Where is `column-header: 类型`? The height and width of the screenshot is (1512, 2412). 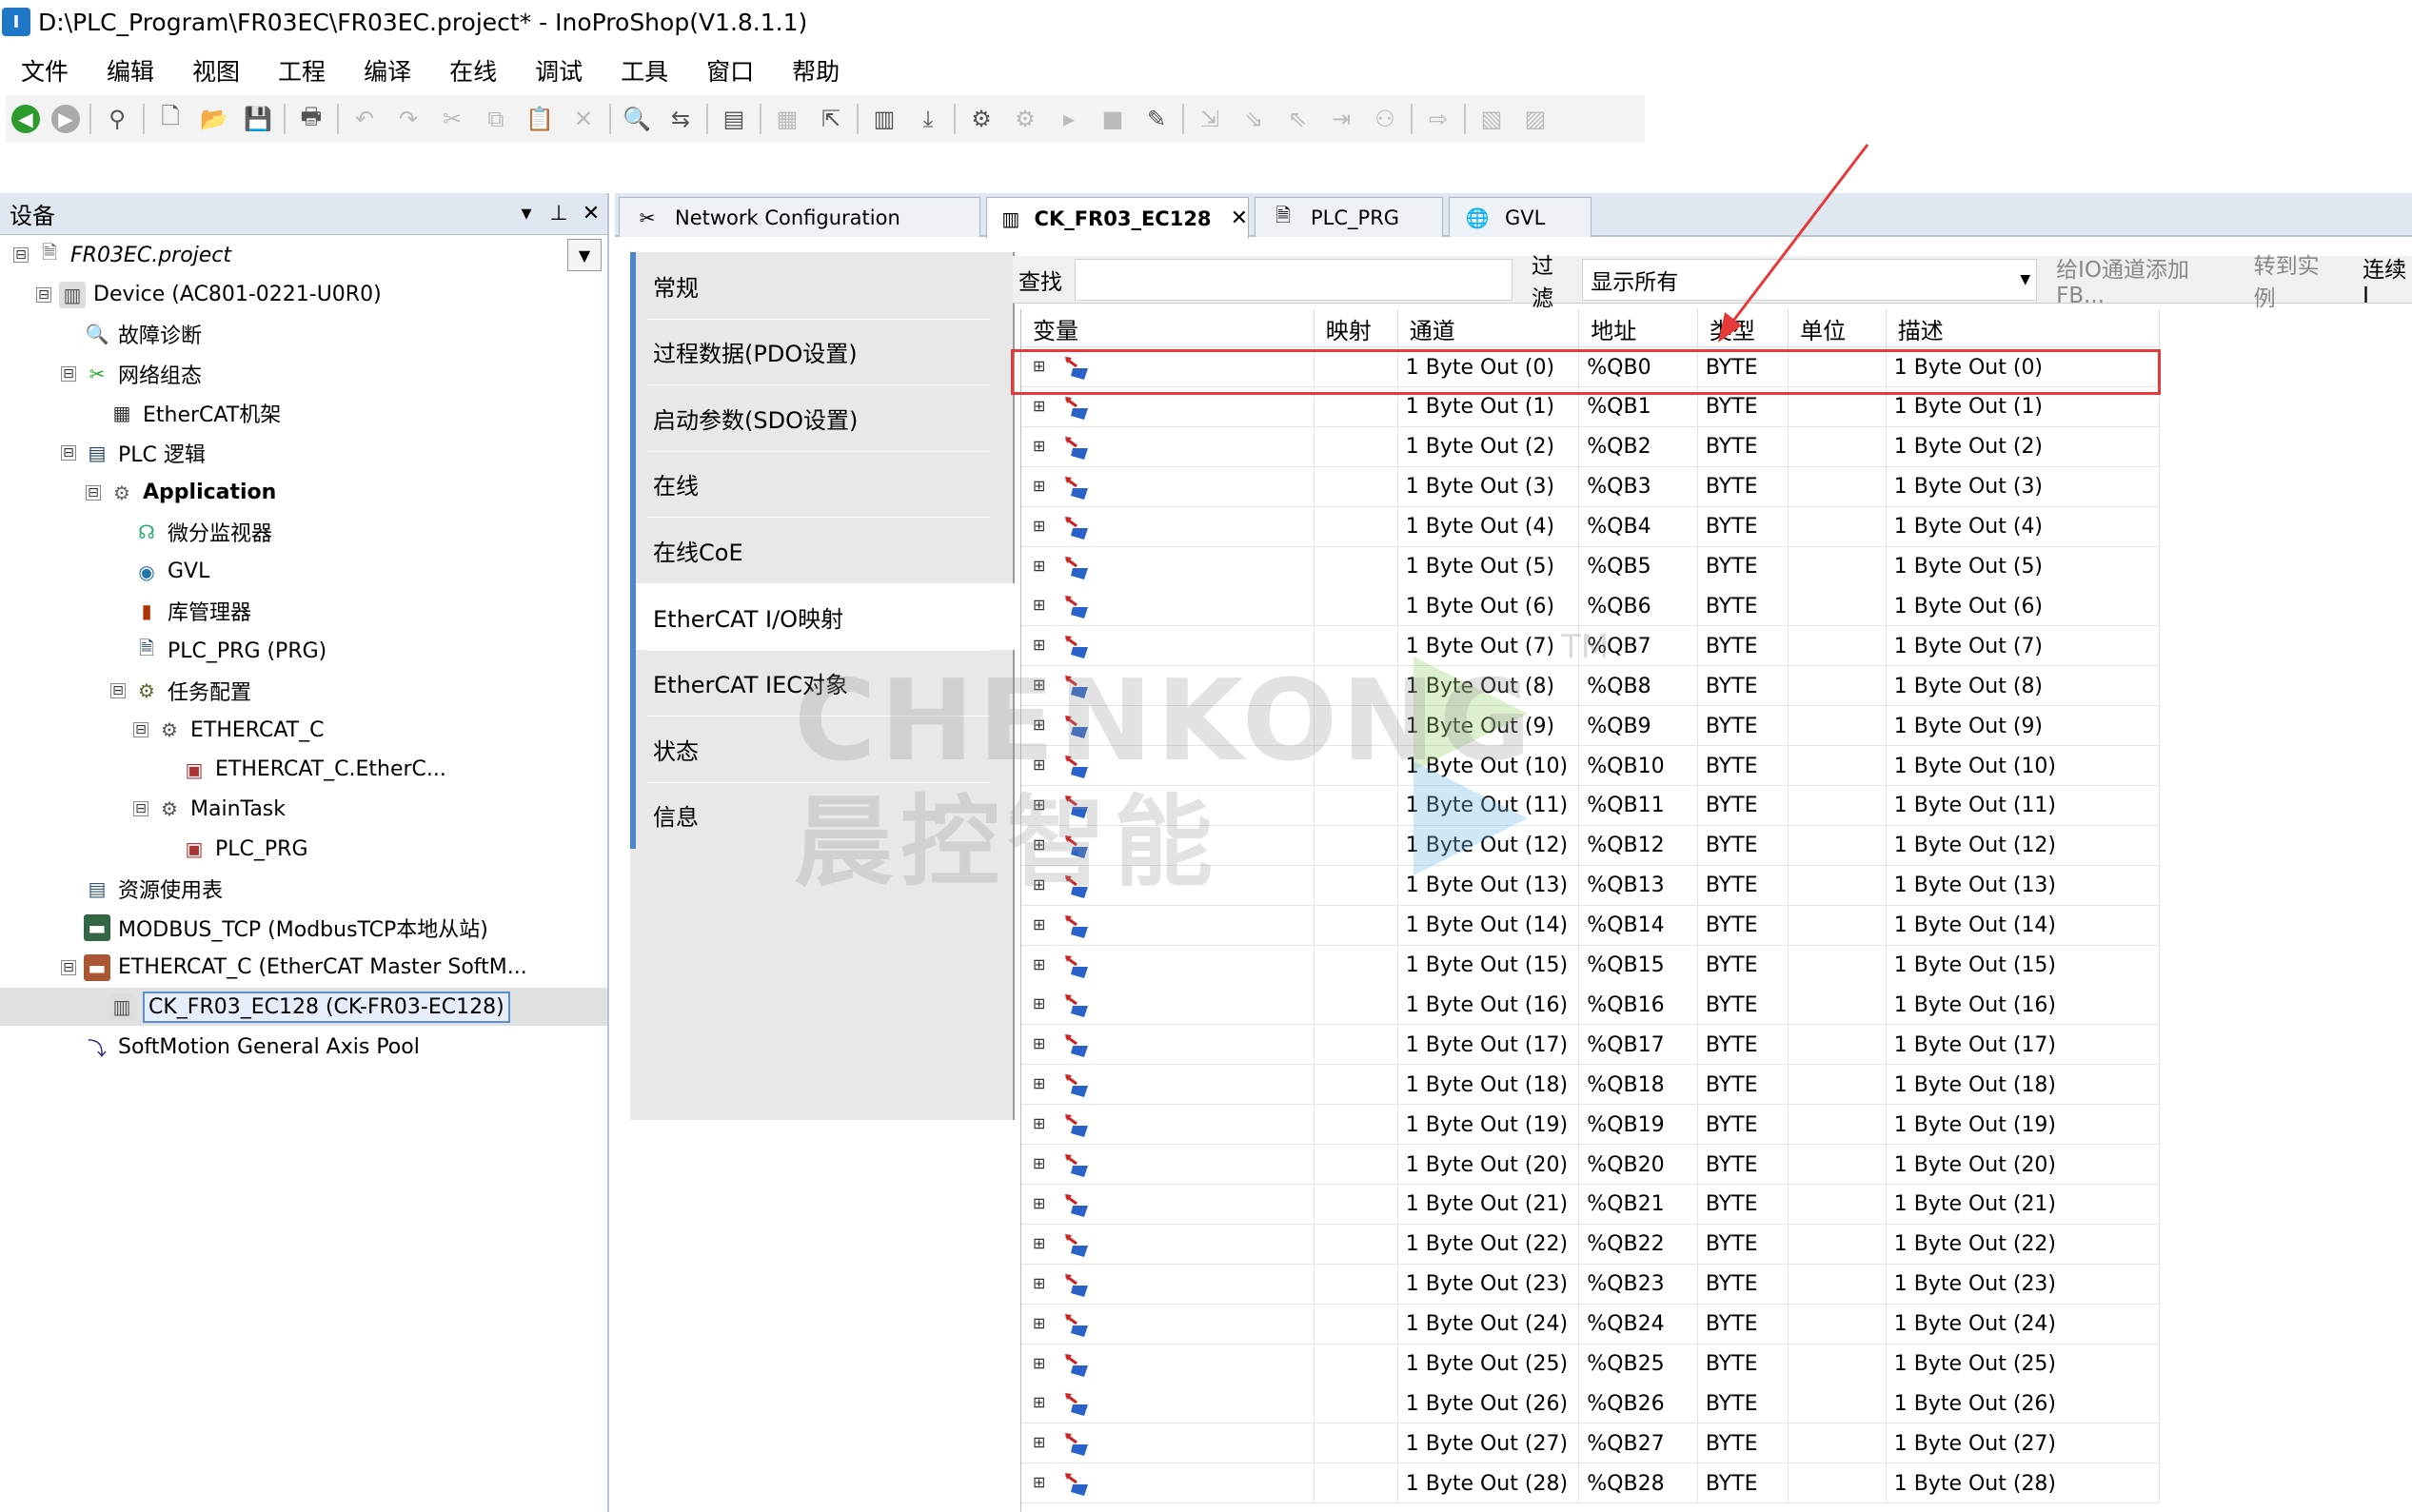
column-header: 类型 is located at coordinates (1743, 328).